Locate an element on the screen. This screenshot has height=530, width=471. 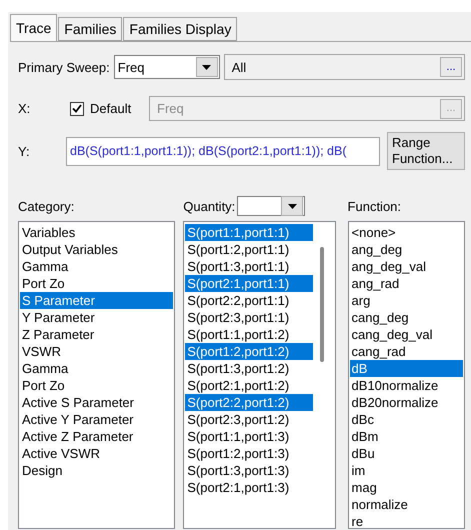
column-label: Function: is located at coordinates (375, 206).